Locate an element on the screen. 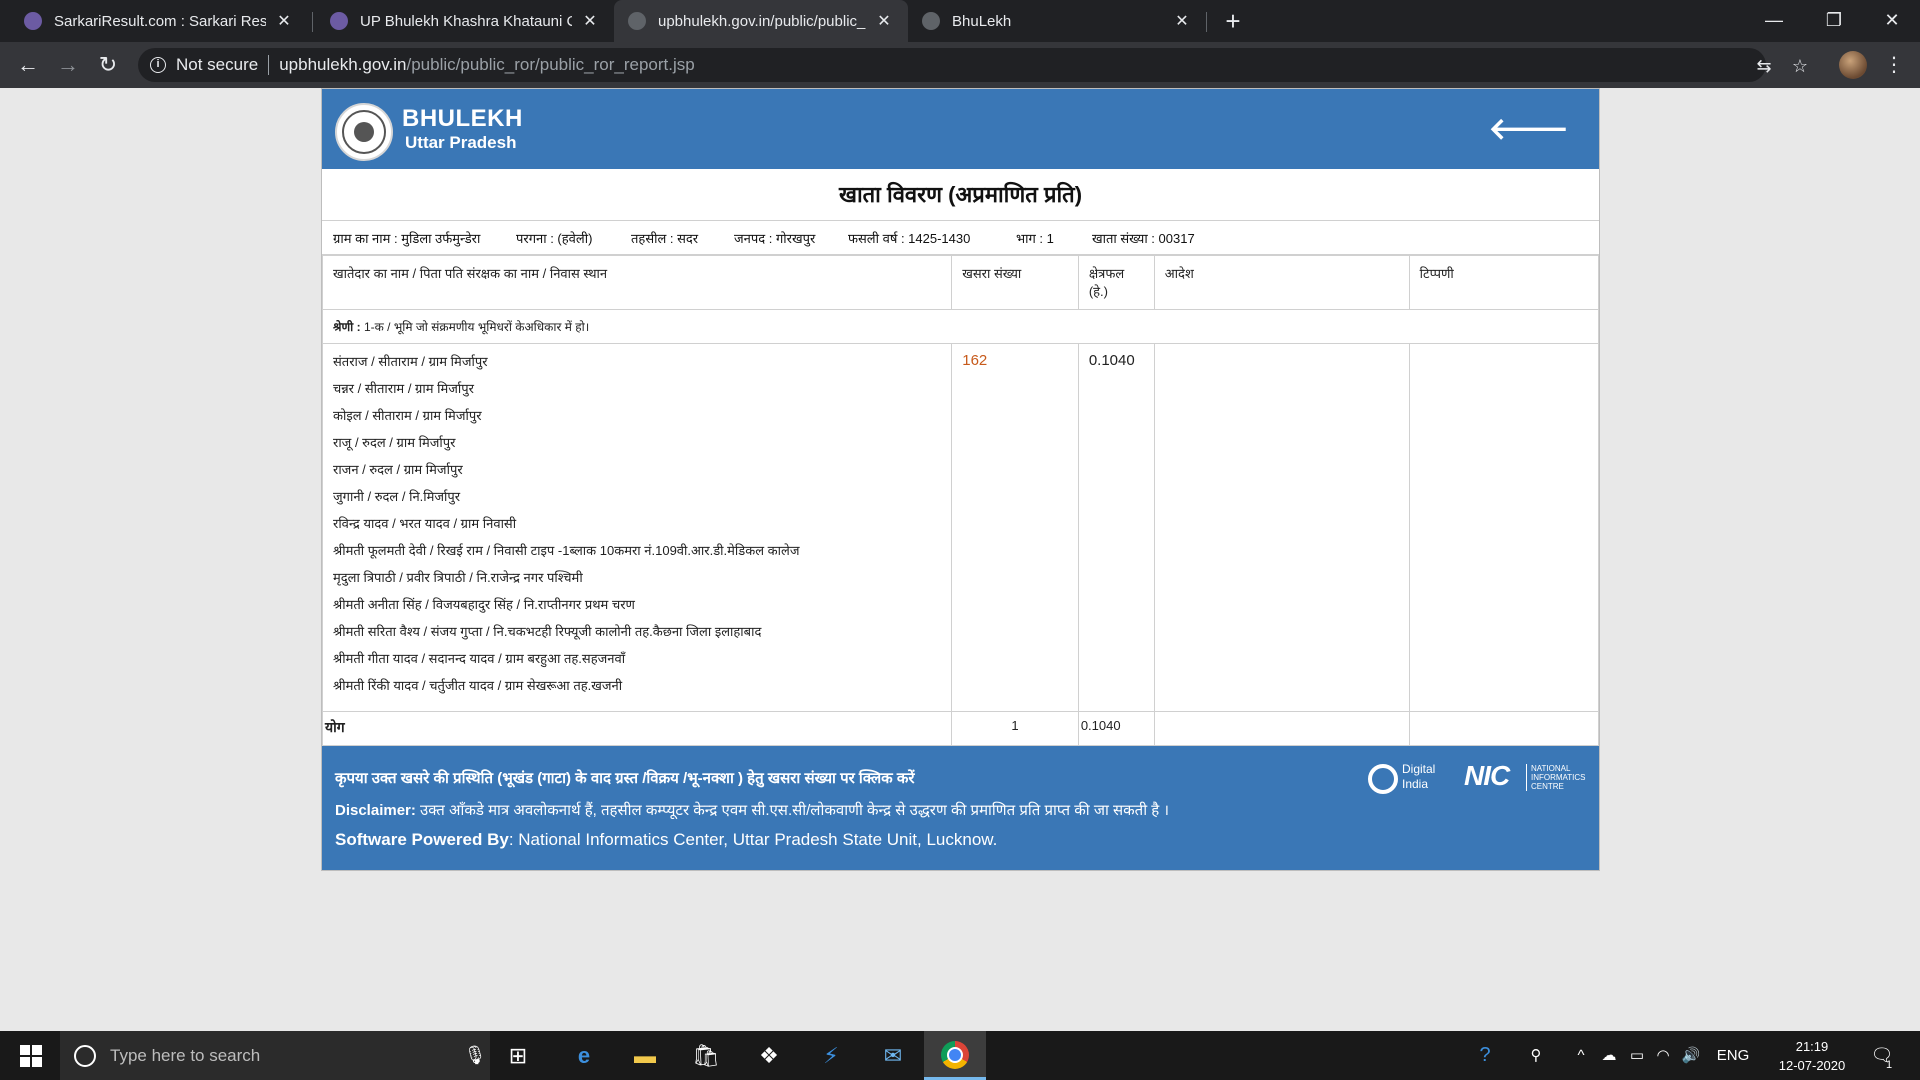  khasra-number-link: 162 is located at coordinates (974, 360).